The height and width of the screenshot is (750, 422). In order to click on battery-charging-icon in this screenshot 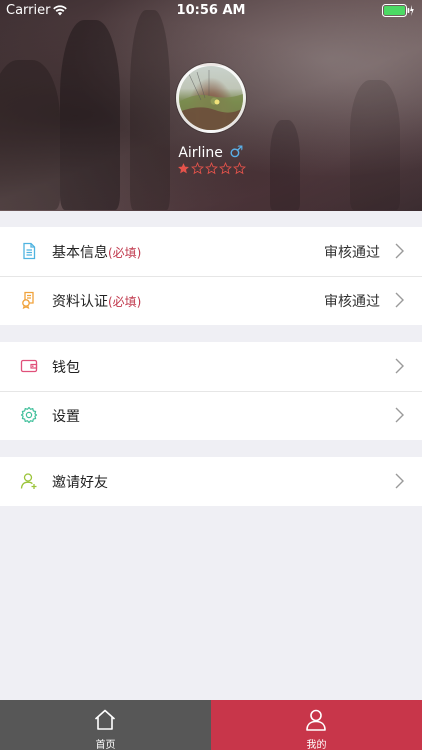, I will do `click(398, 10)`.